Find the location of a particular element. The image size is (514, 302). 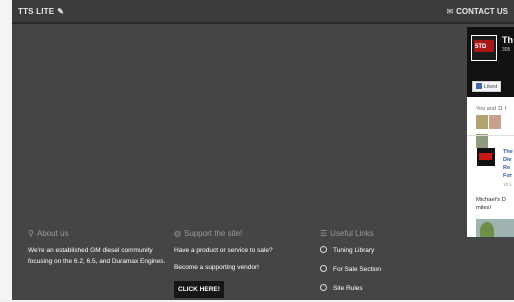

site-brand-link: TTS LITE ✎ is located at coordinates (41, 11).